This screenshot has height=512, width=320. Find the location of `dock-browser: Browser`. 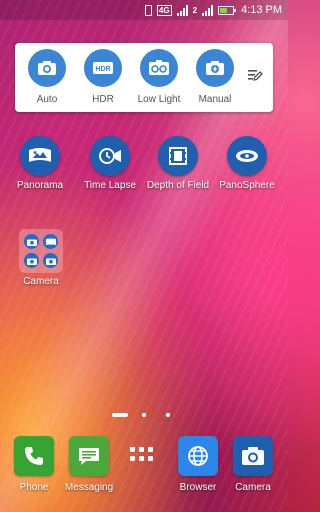

dock-browser: Browser is located at coordinates (198, 464).